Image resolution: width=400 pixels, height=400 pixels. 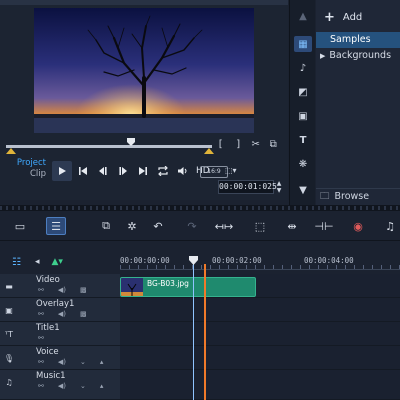 I want to click on library-category-strip: ▲ ▦ ♪ ◩ ▣ T ❋ ▼, so click(x=302, y=102).